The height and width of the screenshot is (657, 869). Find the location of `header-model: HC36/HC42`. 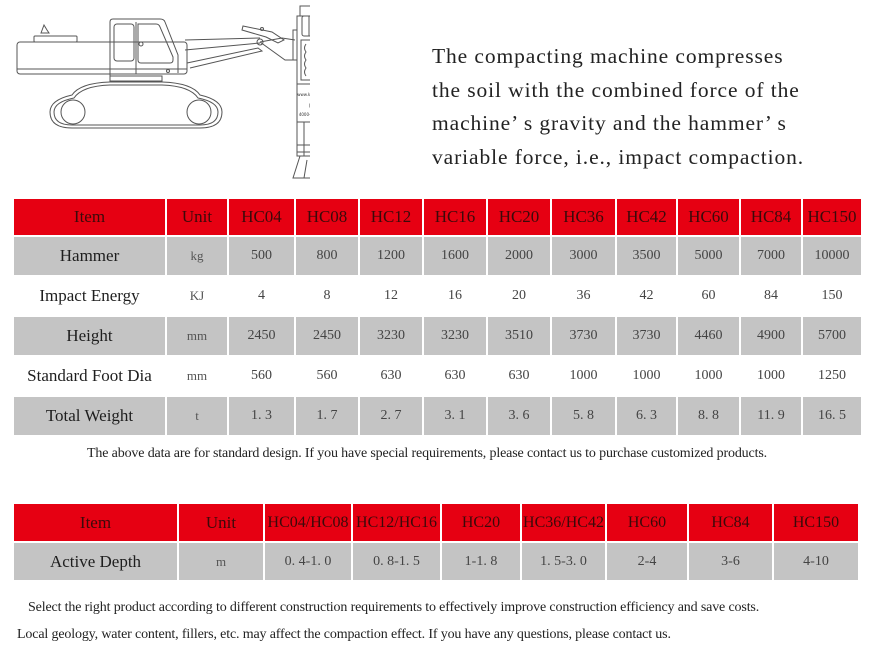

header-model: HC36/HC42 is located at coordinates (563, 522).